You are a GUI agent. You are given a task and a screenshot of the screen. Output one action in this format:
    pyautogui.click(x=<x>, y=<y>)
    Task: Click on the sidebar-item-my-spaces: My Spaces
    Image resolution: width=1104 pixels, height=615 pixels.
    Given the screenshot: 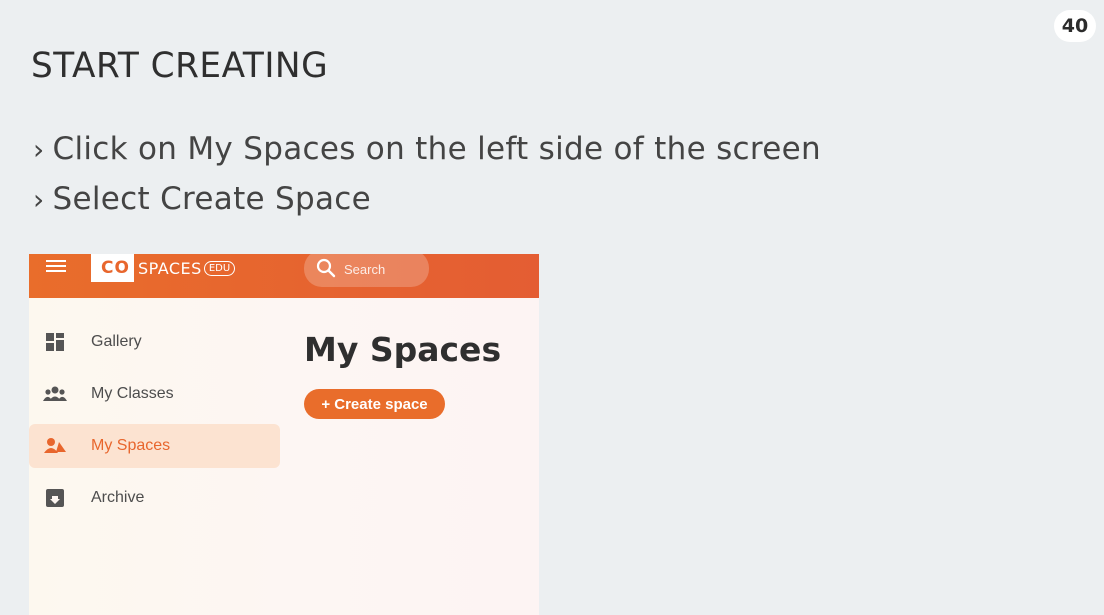 What is the action you would take?
    pyautogui.click(x=154, y=446)
    